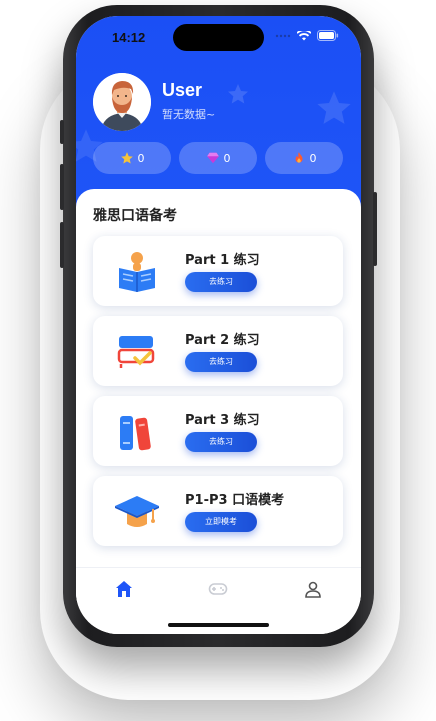  What do you see at coordinates (218, 511) in the screenshot?
I see `card-mock-exam: P1-P3 口语模考 立即模考` at bounding box center [218, 511].